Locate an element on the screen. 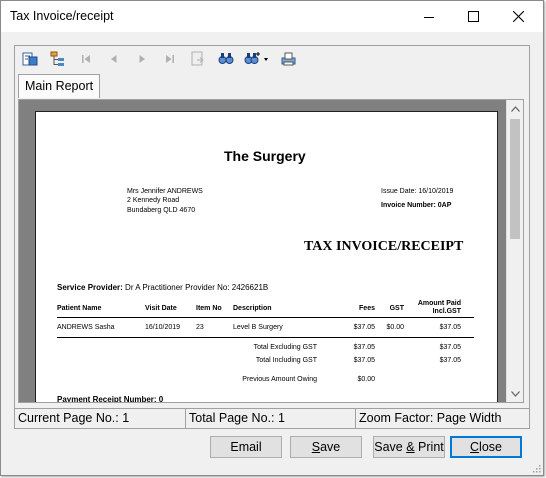  scroll-thumb is located at coordinates (515, 179).